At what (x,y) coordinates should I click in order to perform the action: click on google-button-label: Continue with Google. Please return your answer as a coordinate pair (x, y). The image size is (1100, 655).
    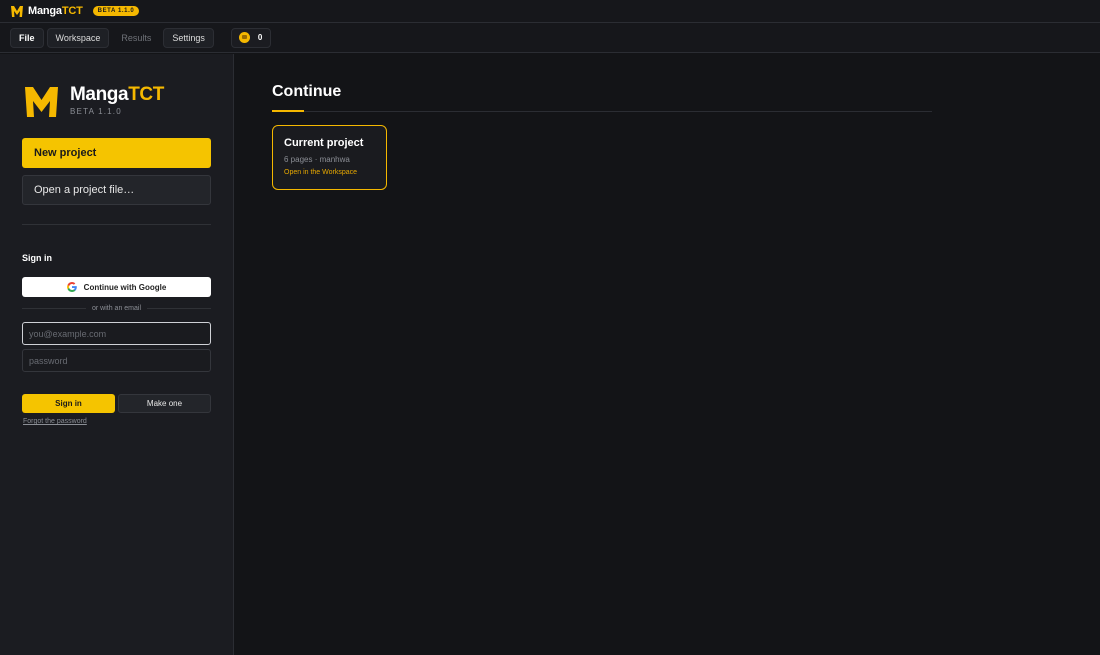
    Looking at the image, I should click on (125, 287).